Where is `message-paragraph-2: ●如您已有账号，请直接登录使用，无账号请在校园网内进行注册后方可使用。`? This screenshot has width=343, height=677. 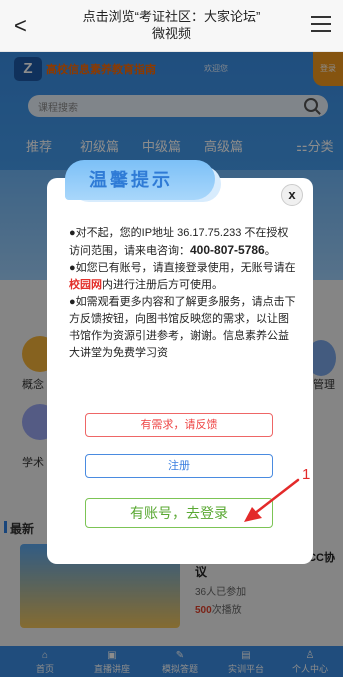 message-paragraph-2: ●如您已有账号，请直接登录使用，无账号请在校园网内进行注册后方可使用。 is located at coordinates (184, 277).